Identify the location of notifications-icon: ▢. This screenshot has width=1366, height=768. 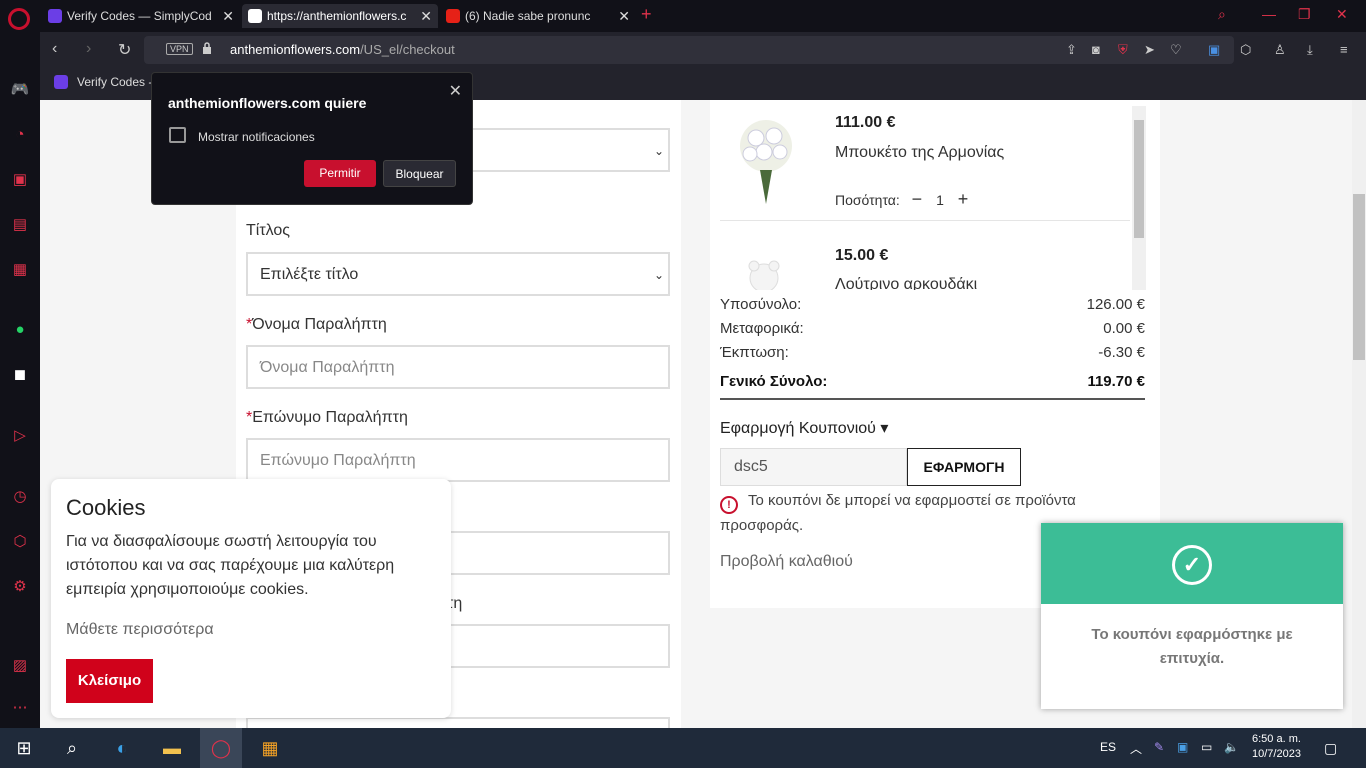
(1330, 748).